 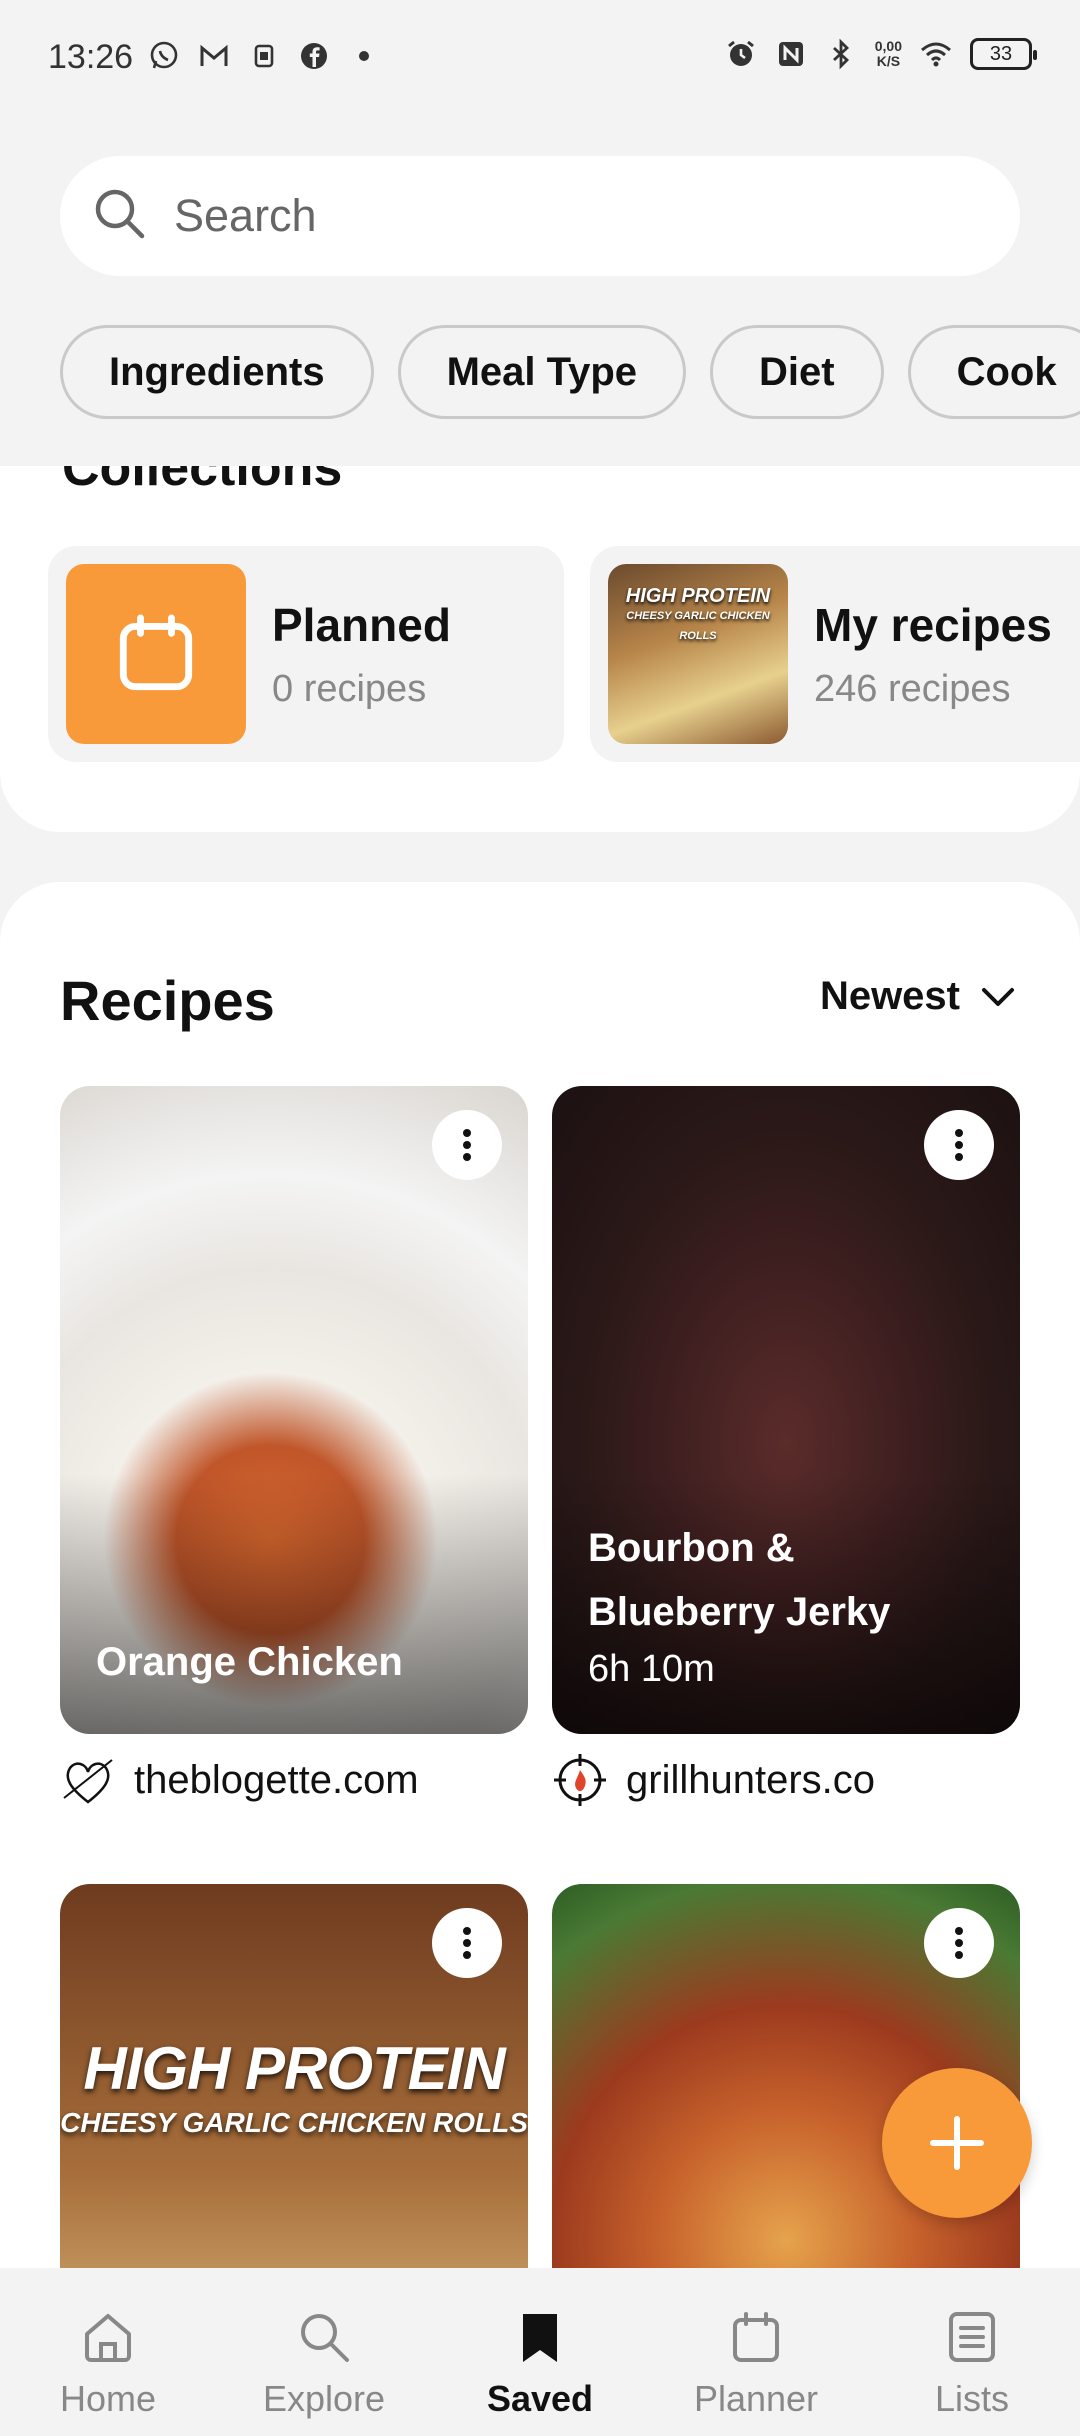 What do you see at coordinates (361, 654) in the screenshot?
I see `collection-planned-text: Planned 0 recipes` at bounding box center [361, 654].